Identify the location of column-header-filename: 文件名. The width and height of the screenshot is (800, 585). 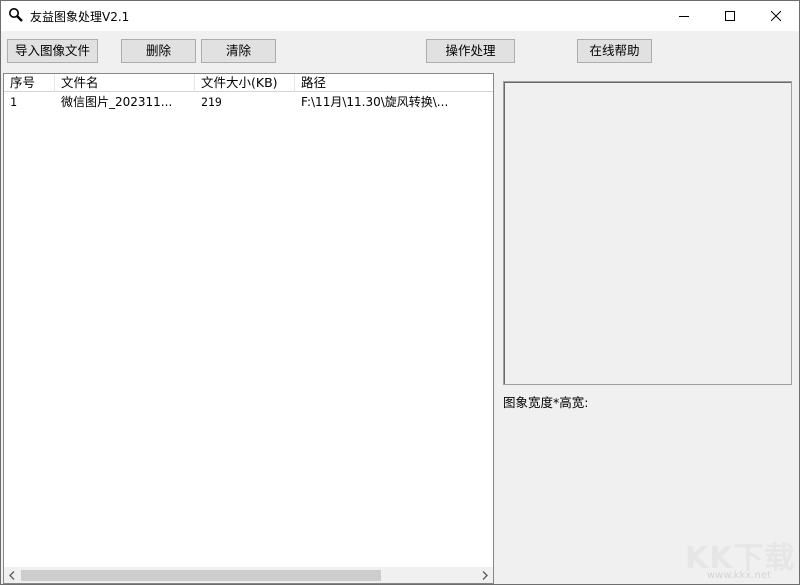
(125, 83).